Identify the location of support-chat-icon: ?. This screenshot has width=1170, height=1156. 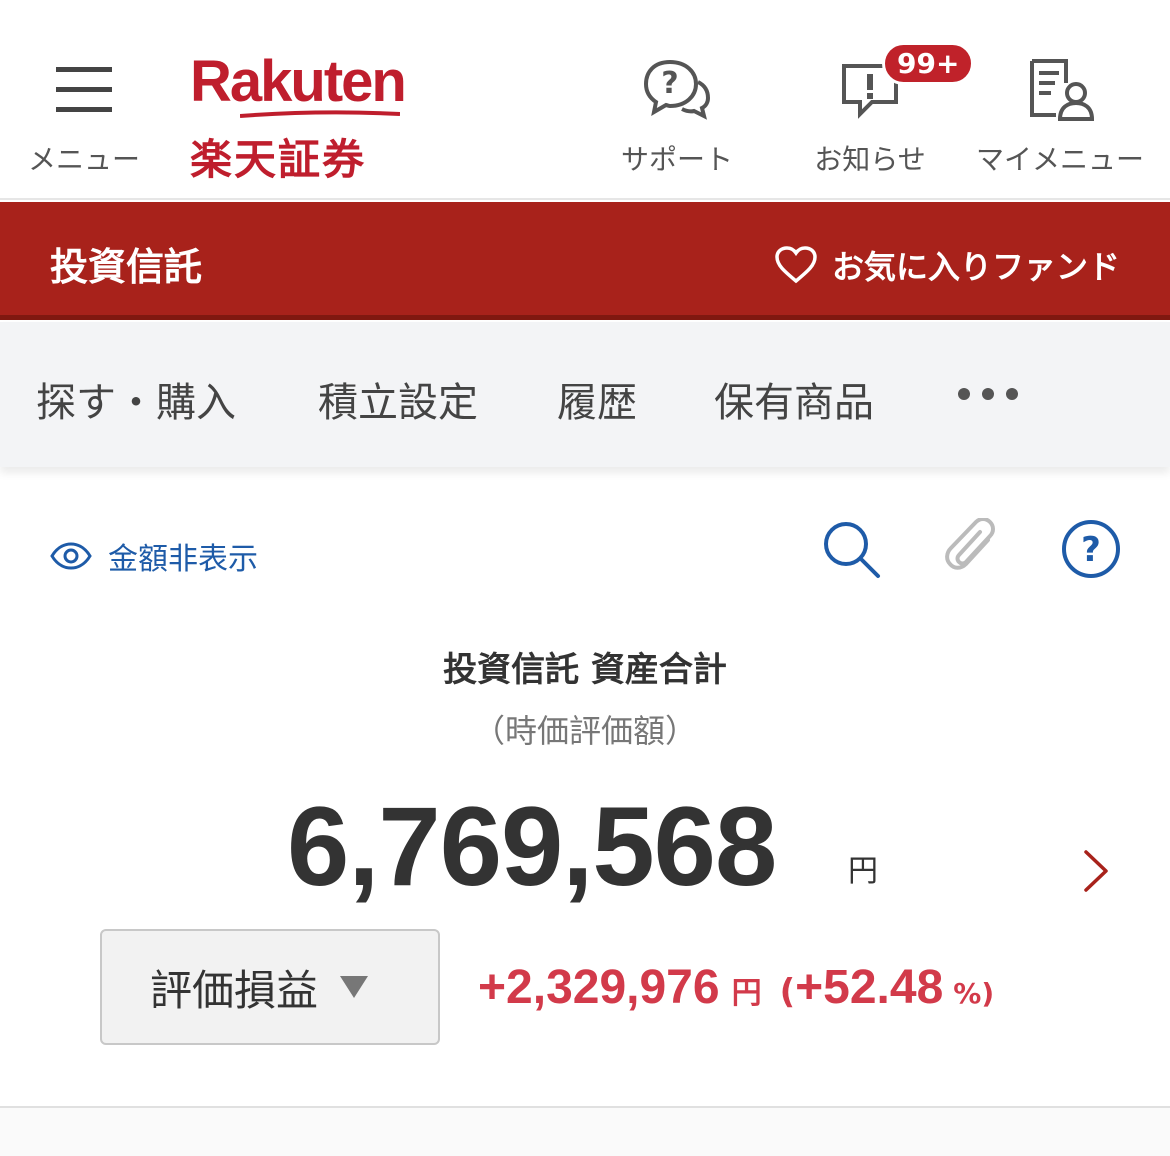
(677, 90).